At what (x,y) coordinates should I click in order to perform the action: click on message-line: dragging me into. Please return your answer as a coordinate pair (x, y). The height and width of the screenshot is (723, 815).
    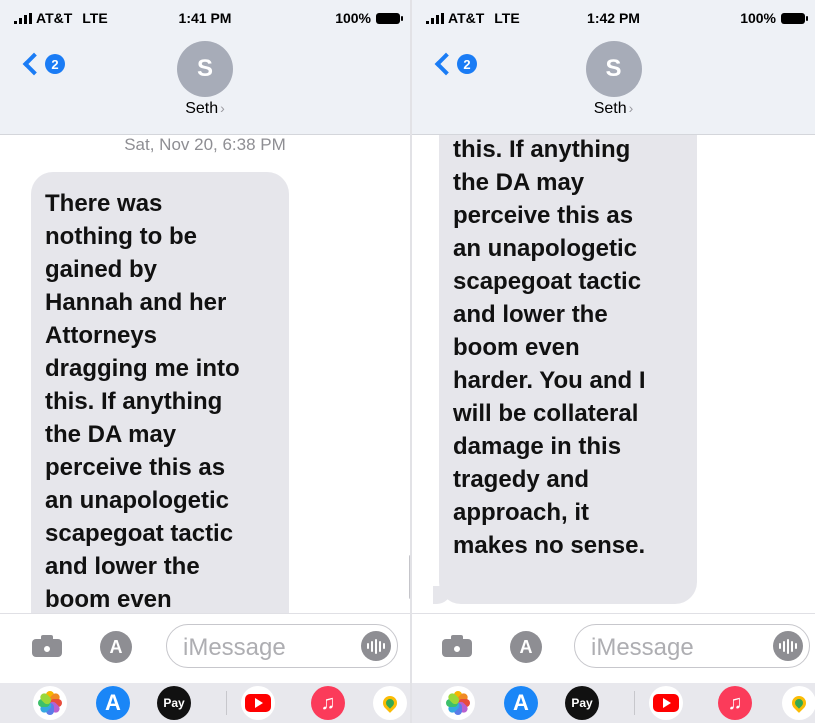
    Looking at the image, I should click on (142, 368).